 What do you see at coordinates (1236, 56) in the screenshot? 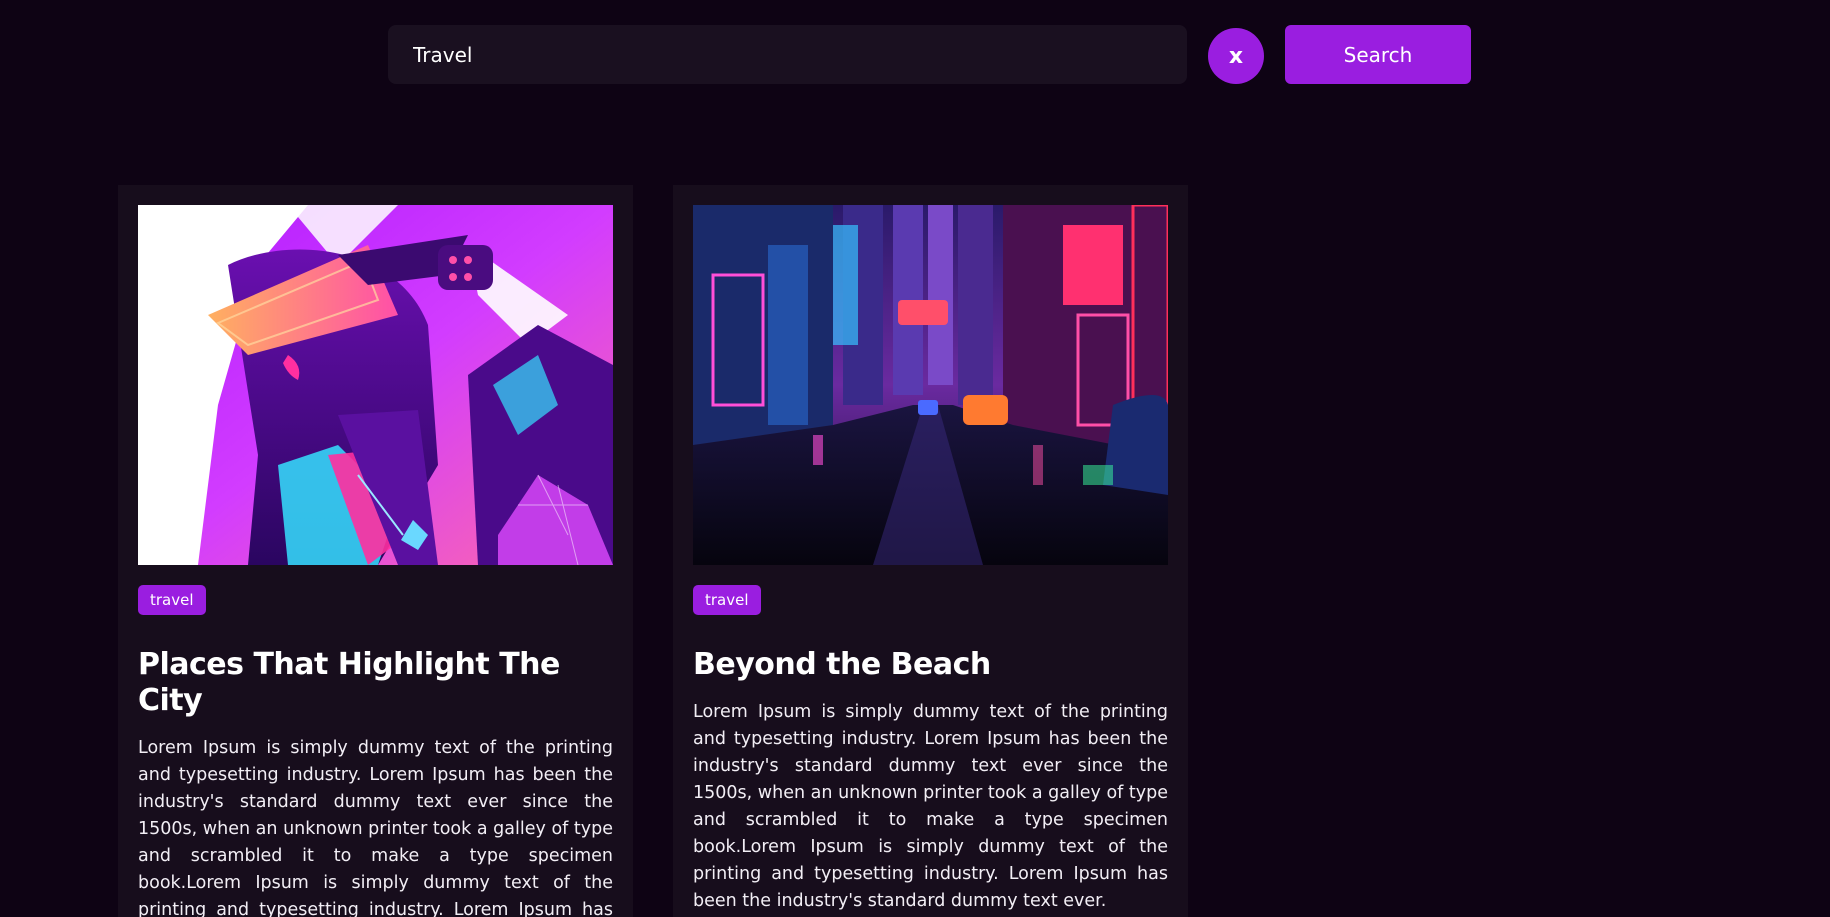
I see `clear-search-button: x` at bounding box center [1236, 56].